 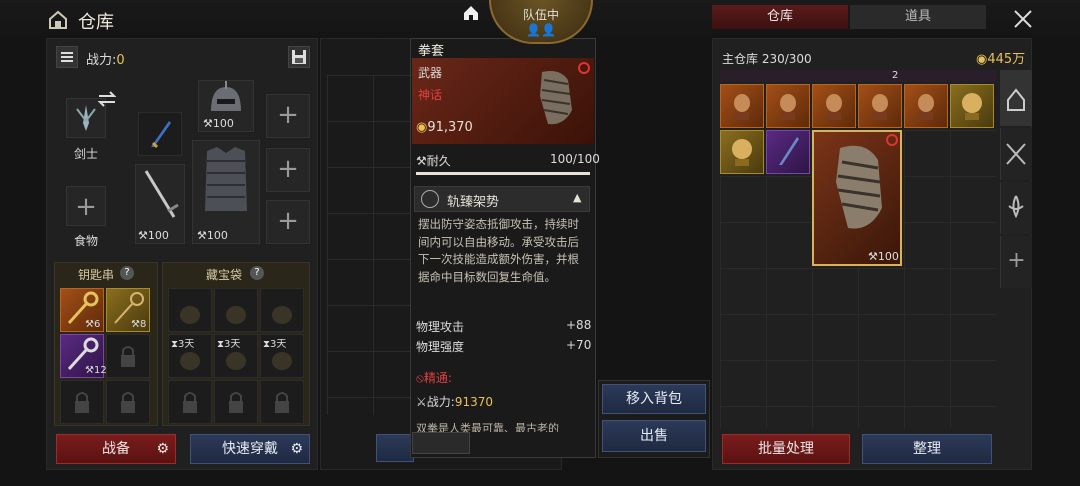 What do you see at coordinates (58, 20) in the screenshot?
I see `warehouse-home-icon` at bounding box center [58, 20].